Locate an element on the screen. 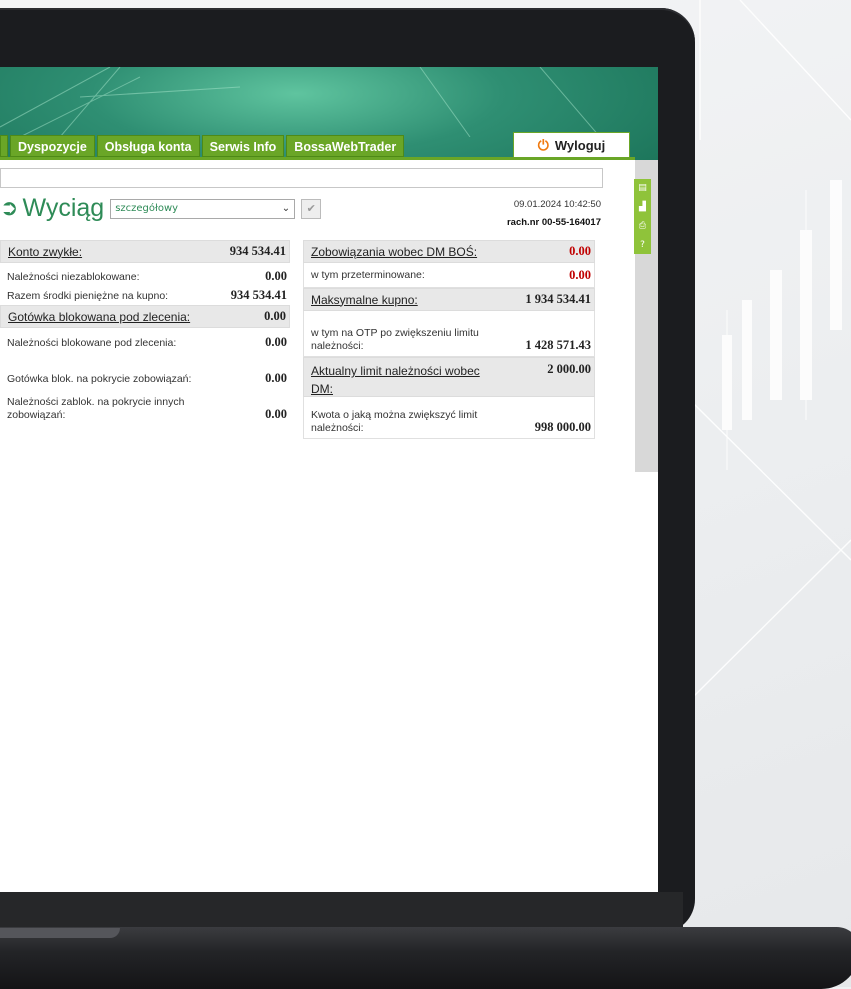 The height and width of the screenshot is (989, 851). statement-title-row: ➲ Wyciąg szczegółowy ⌄ ✔ is located at coordinates (161, 208).